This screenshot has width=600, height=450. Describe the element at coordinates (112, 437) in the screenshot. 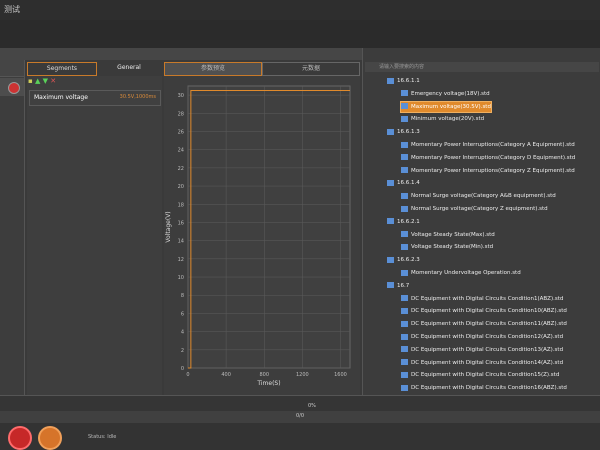

I see `status-value: Idle` at that location.